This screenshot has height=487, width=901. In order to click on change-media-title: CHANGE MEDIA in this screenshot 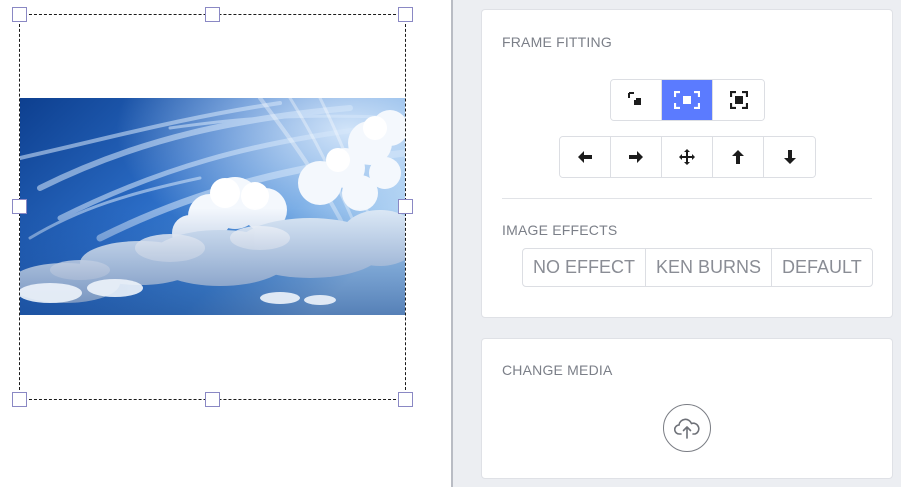, I will do `click(557, 370)`.